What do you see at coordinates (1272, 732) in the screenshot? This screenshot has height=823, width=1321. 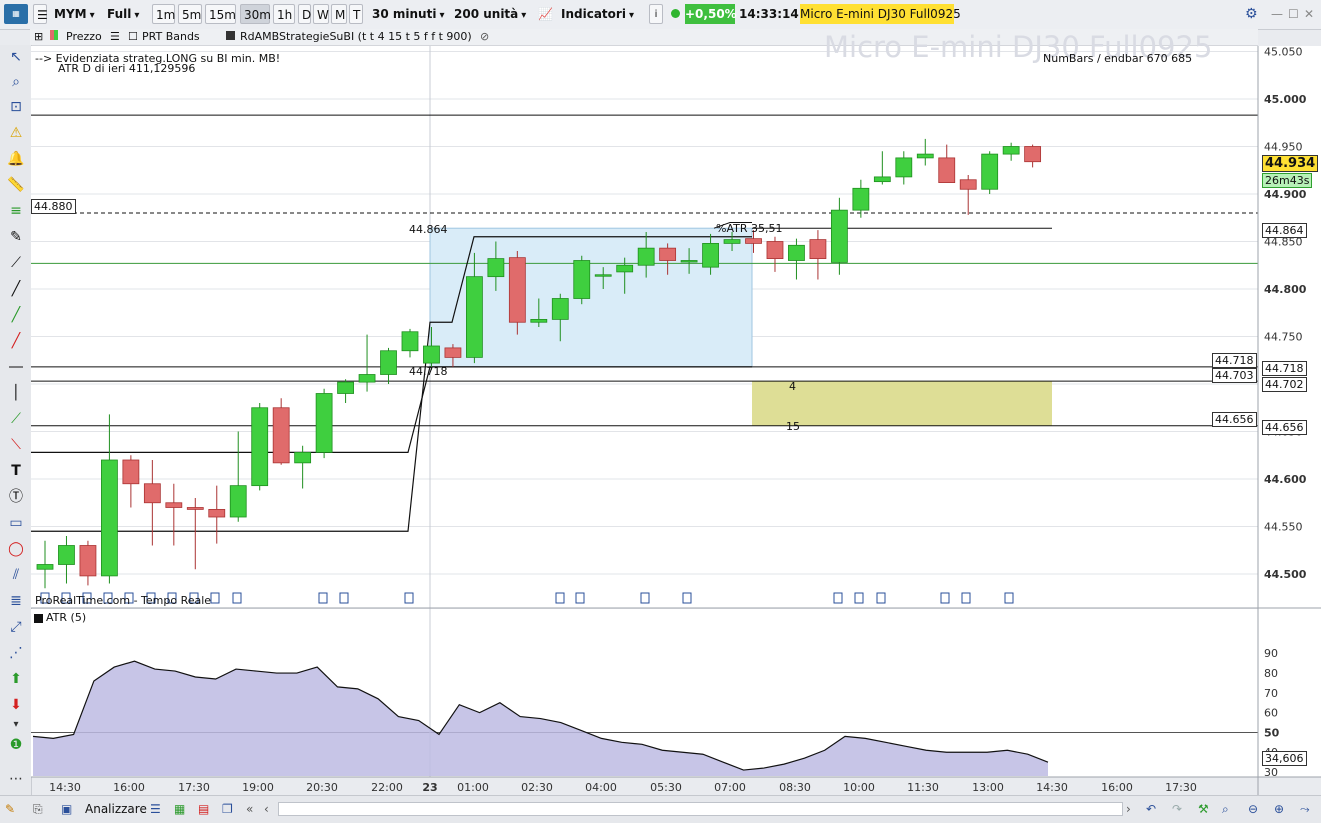 I see `atr-tick-label: 50` at bounding box center [1272, 732].